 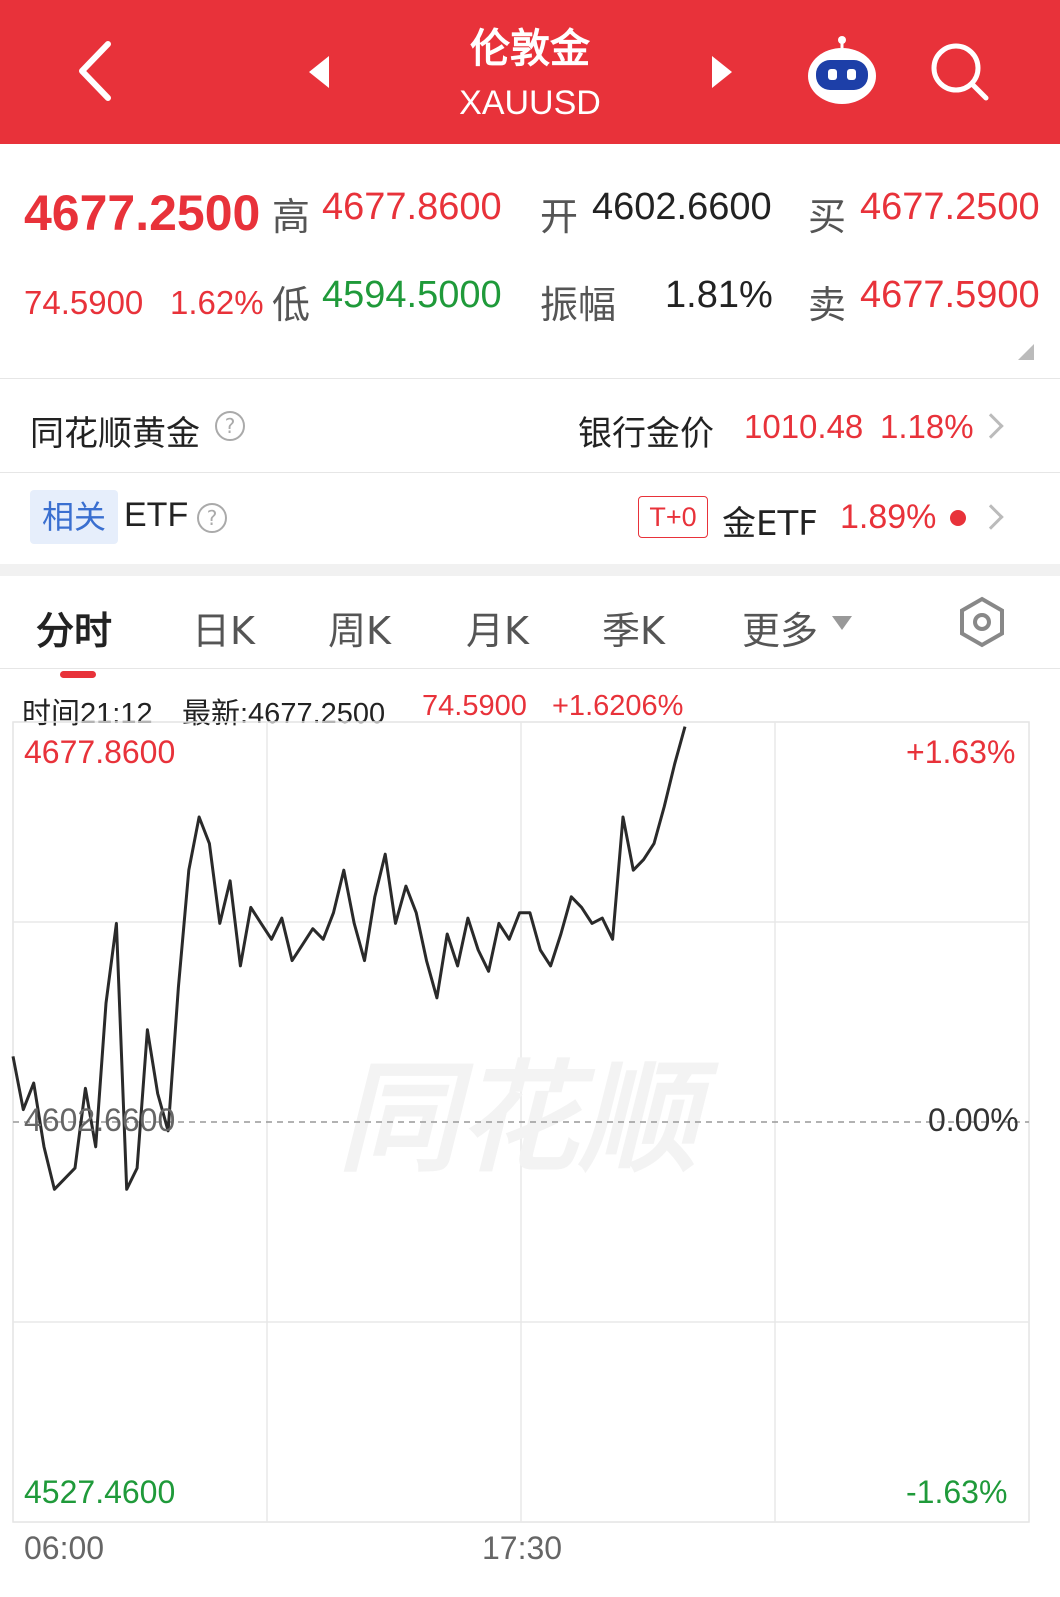 What do you see at coordinates (522, 1548) in the screenshot?
I see `x-axis-mid: 17:30` at bounding box center [522, 1548].